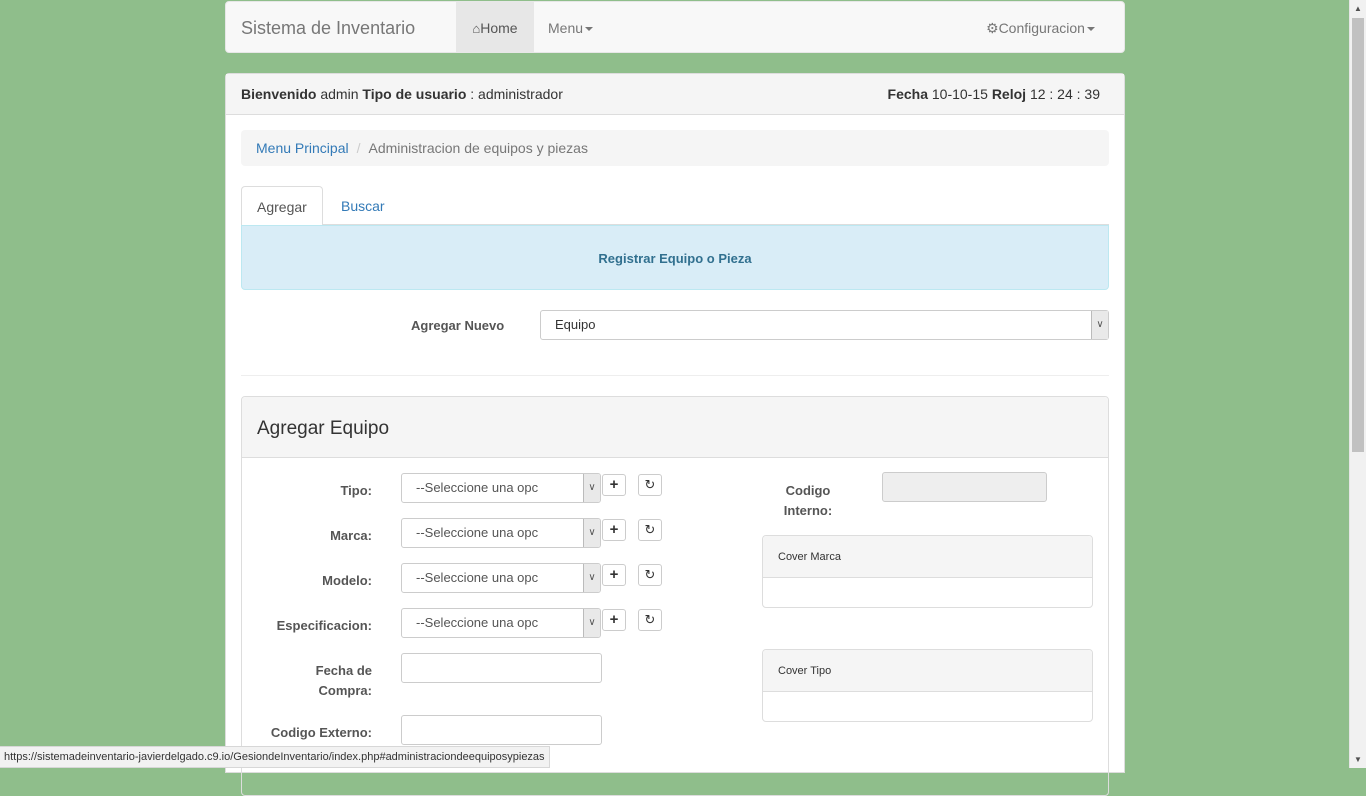 This screenshot has height=796, width=1366. I want to click on codigo-interno-label-line2: Interno:, so click(808, 510).